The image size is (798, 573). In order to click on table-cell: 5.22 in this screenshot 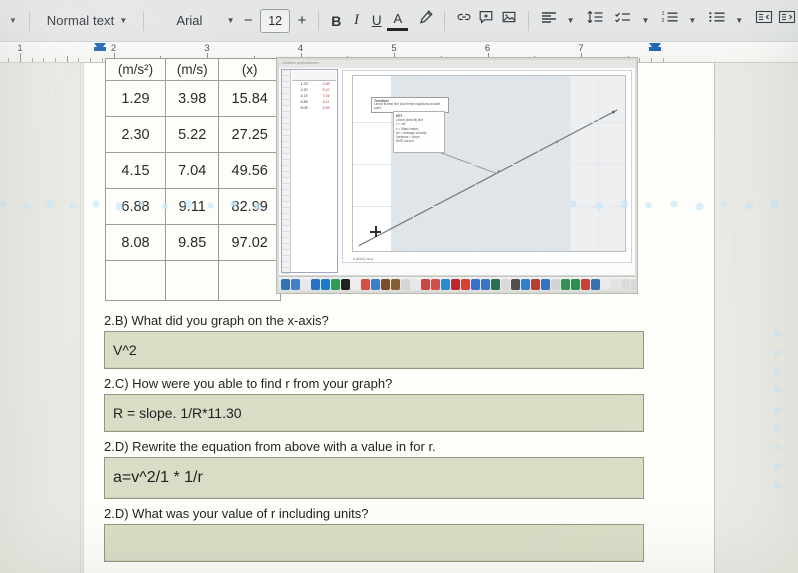, I will do `click(192, 134)`.